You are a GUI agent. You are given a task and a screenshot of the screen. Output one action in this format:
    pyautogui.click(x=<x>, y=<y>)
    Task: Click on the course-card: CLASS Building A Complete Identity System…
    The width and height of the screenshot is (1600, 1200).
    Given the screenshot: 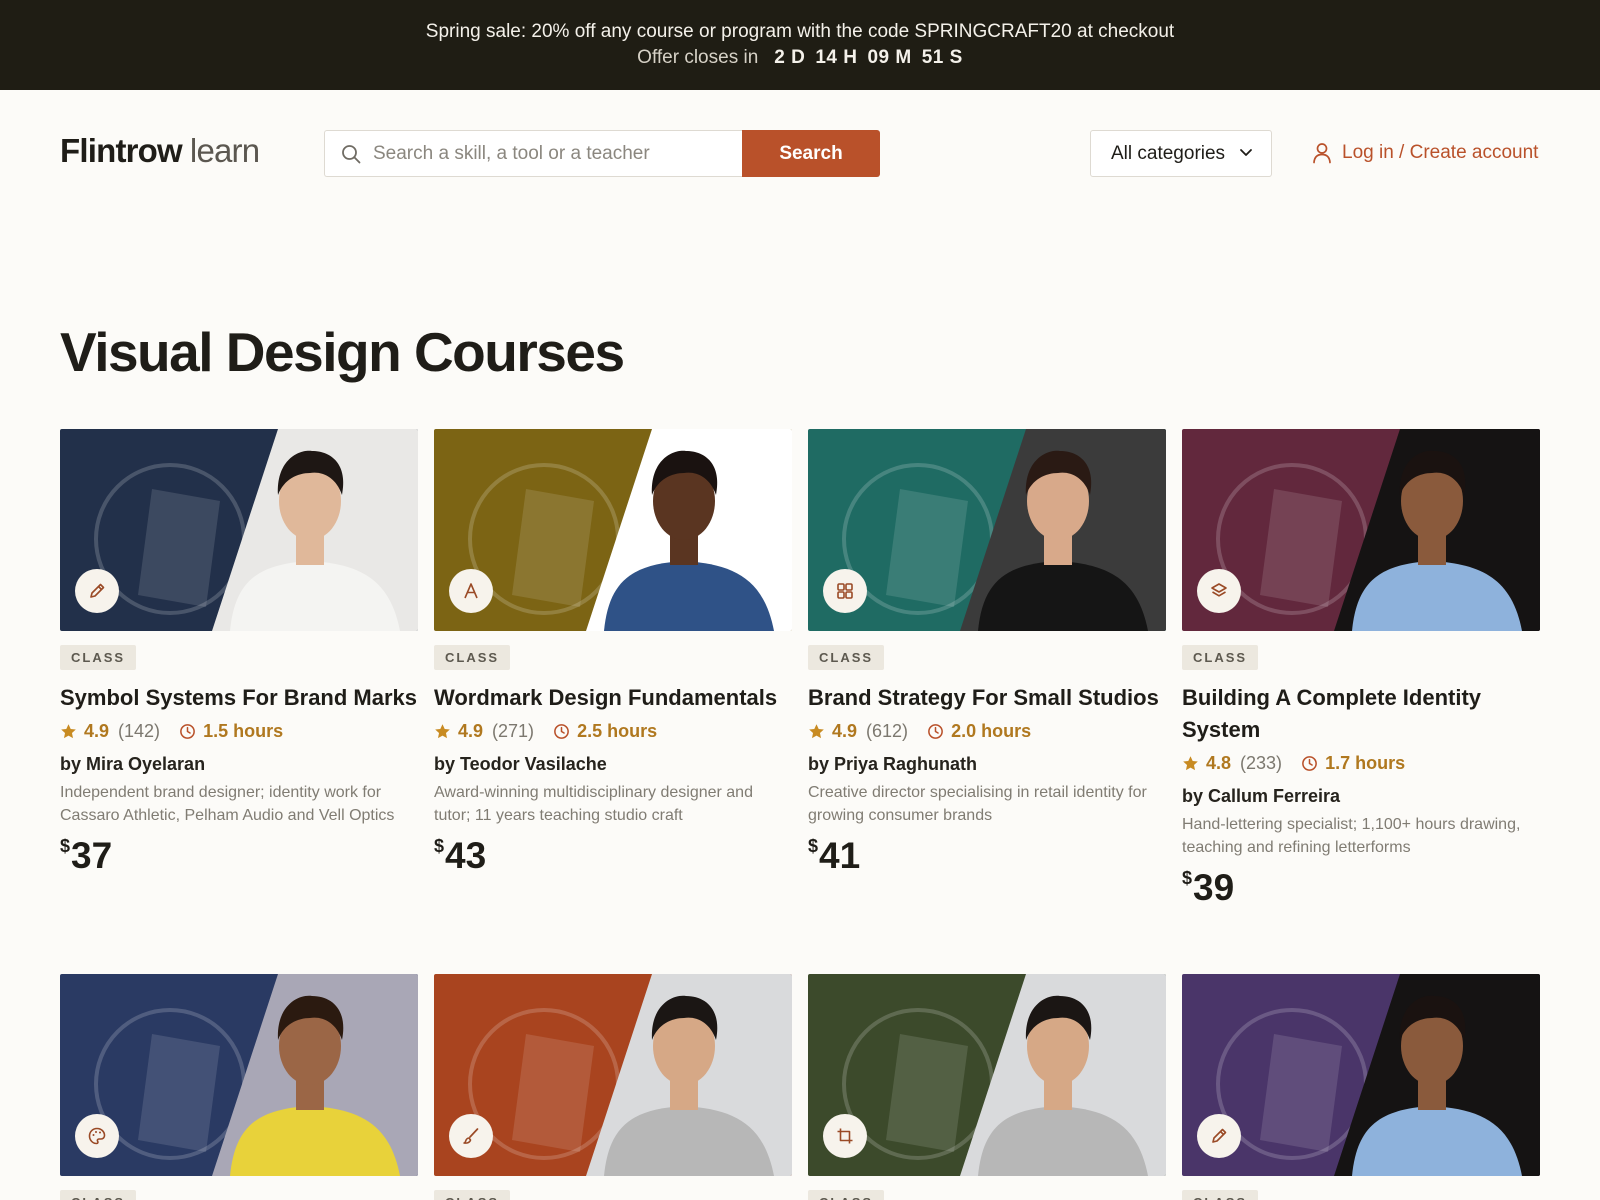 What is the action you would take?
    pyautogui.click(x=1361, y=669)
    